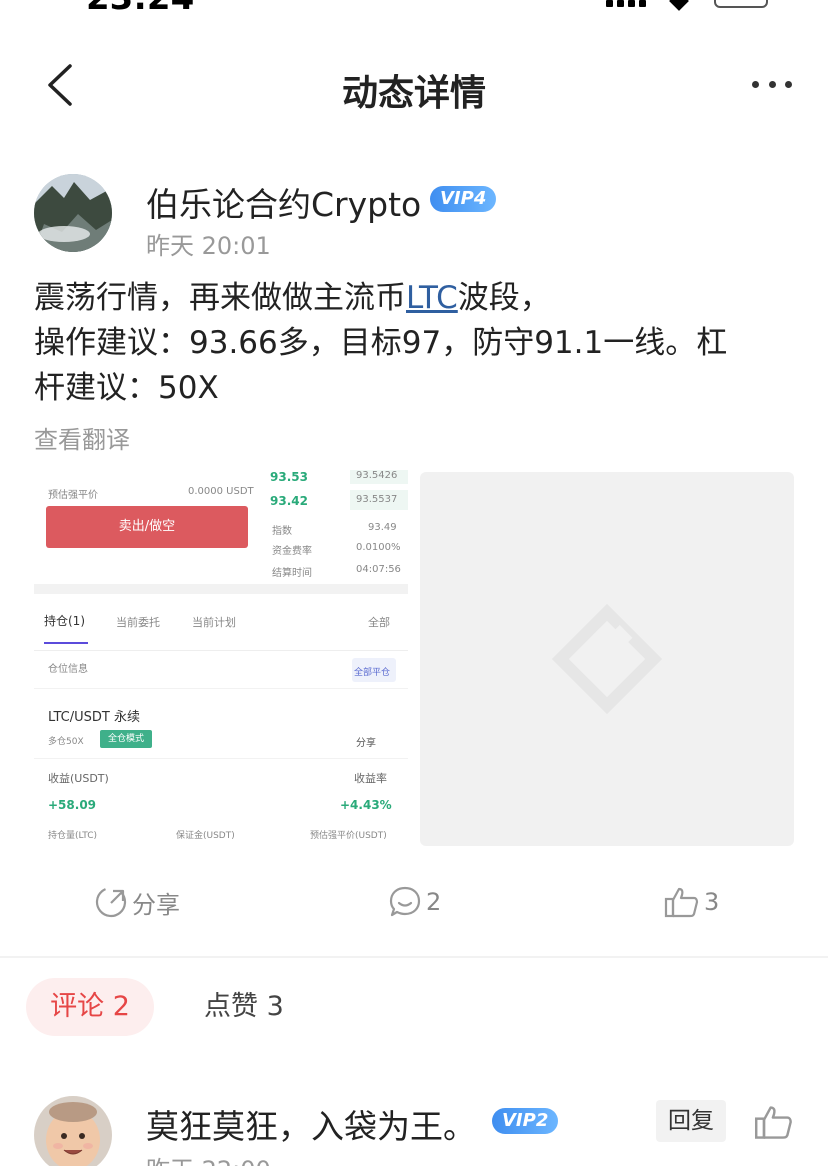 This screenshot has height=1166, width=828. I want to click on value: 04:07:56, so click(378, 569).